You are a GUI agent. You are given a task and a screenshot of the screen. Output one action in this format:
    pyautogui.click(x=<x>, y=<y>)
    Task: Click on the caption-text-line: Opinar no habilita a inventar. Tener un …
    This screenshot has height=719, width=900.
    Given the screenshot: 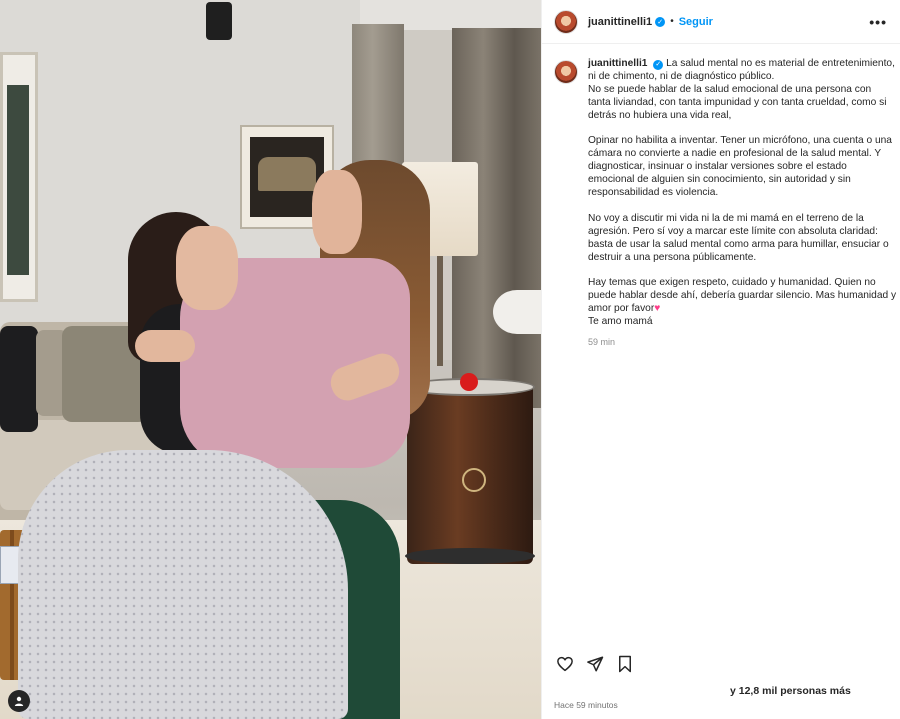 What is the action you would take?
    pyautogui.click(x=740, y=141)
    